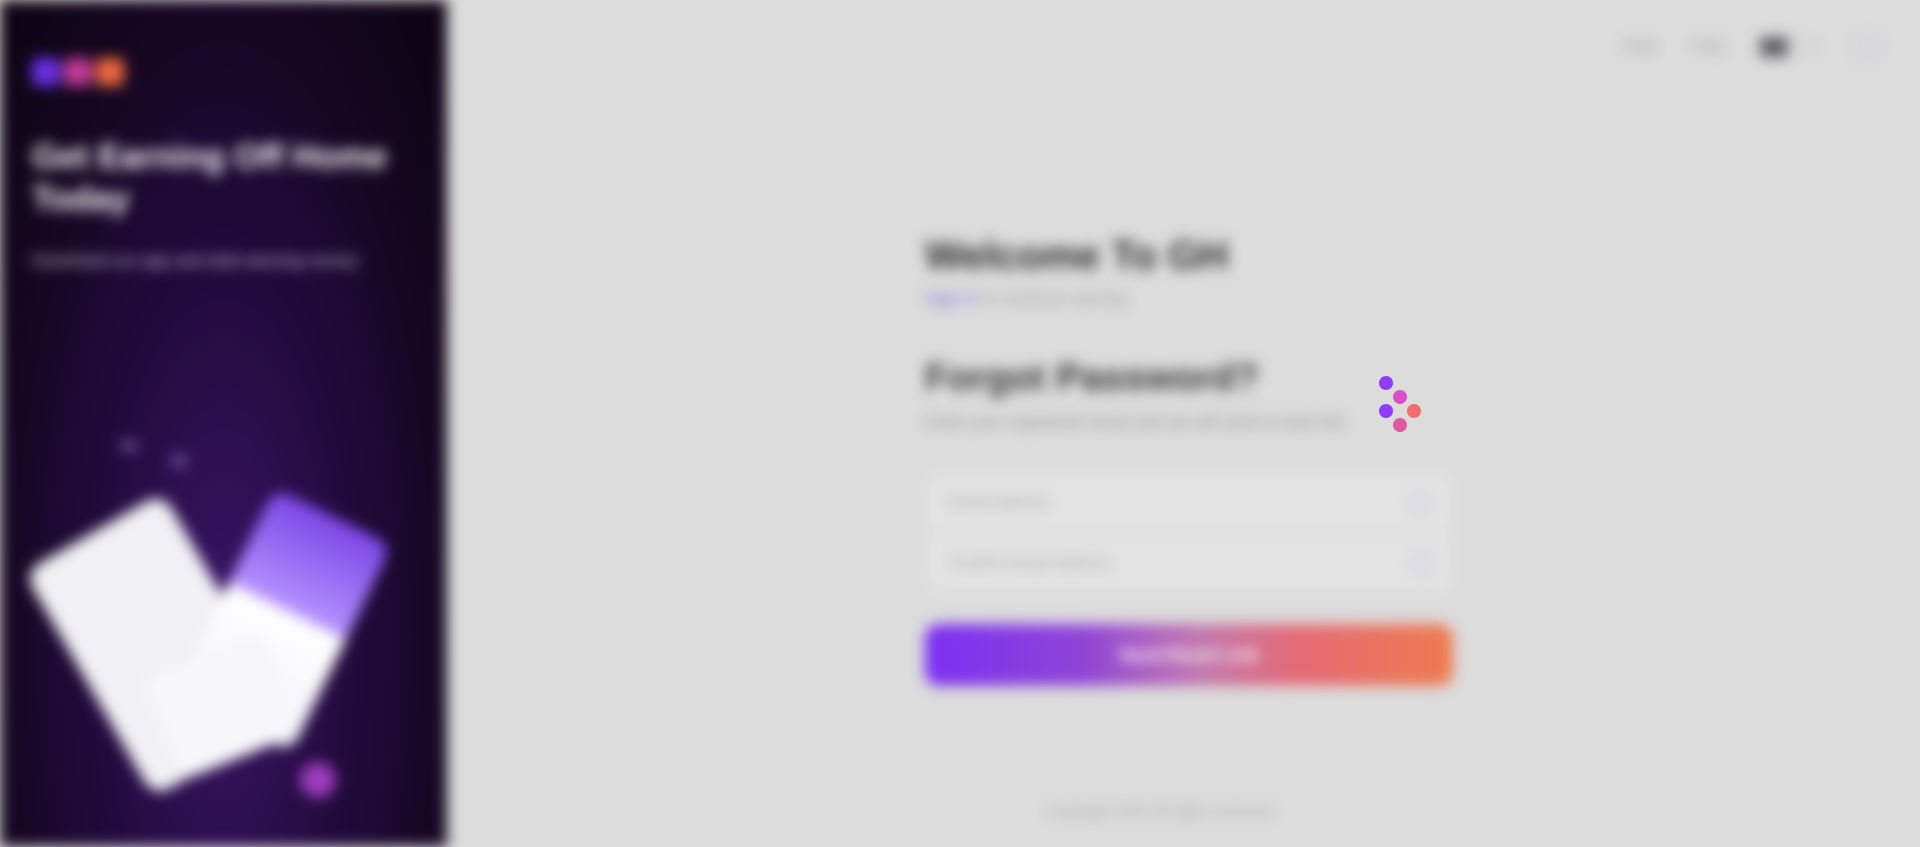 This screenshot has height=847, width=1920. Describe the element at coordinates (1092, 378) in the screenshot. I see `forgot-password-title: Forgot Password?` at that location.